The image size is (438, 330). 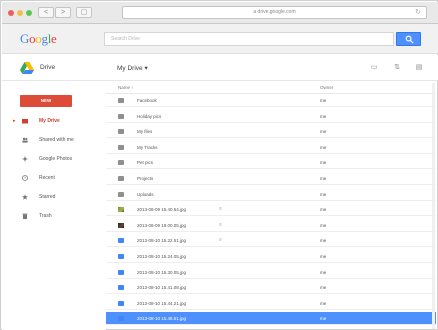 I want to click on drive-label: Drive, so click(x=48, y=67).